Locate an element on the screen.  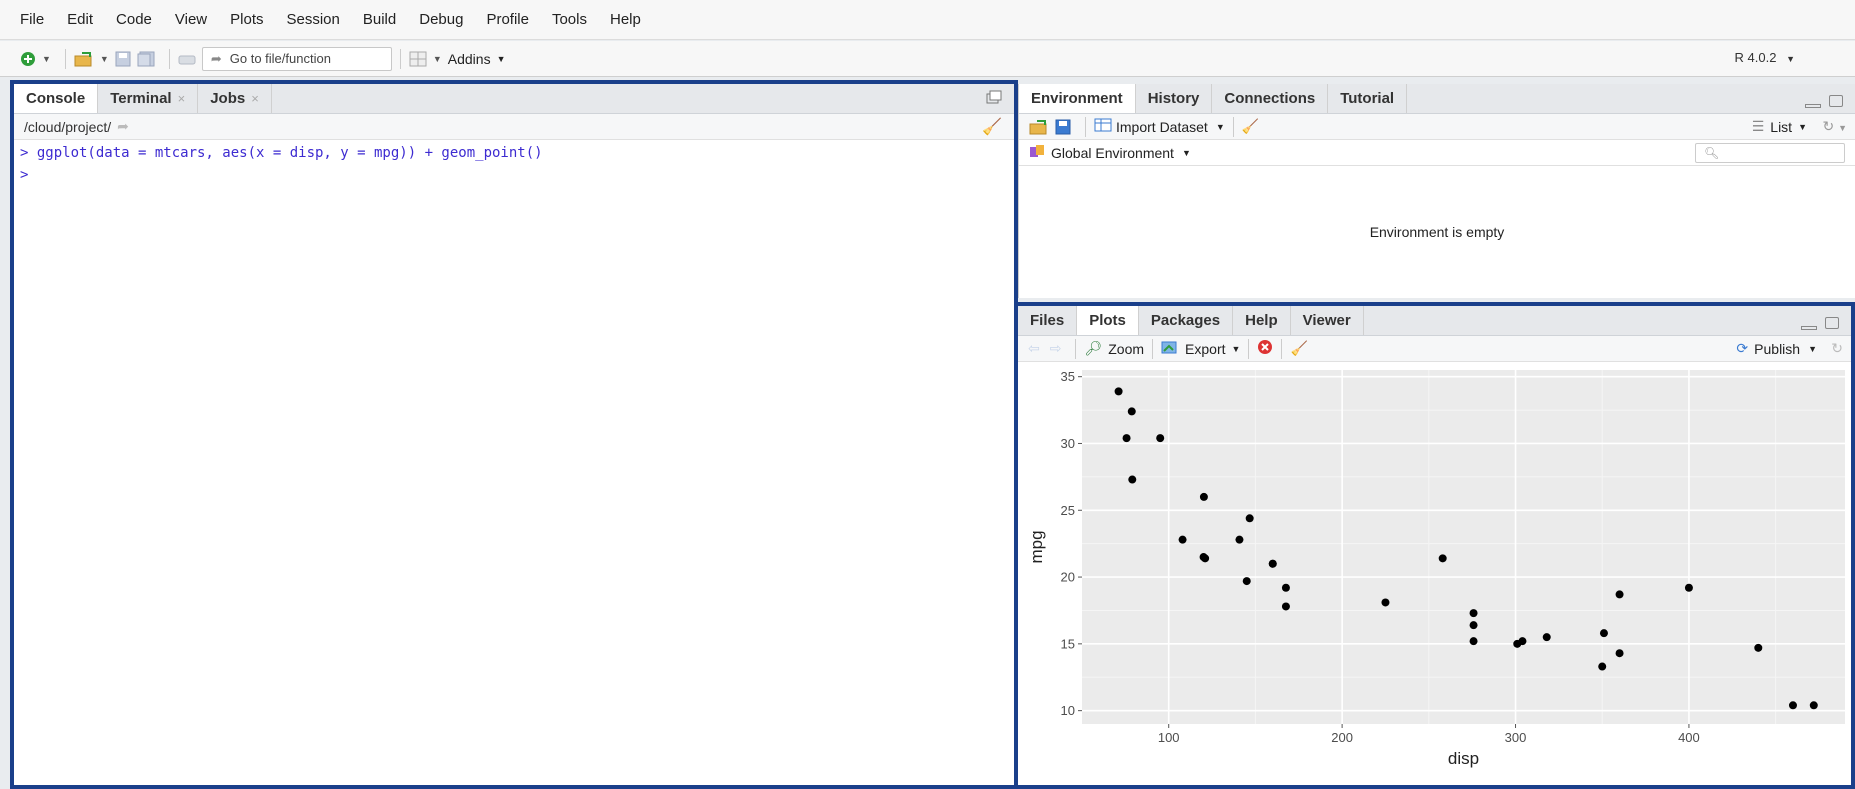
zoom-icon: 🔎︎ is located at coordinates (1093, 348).